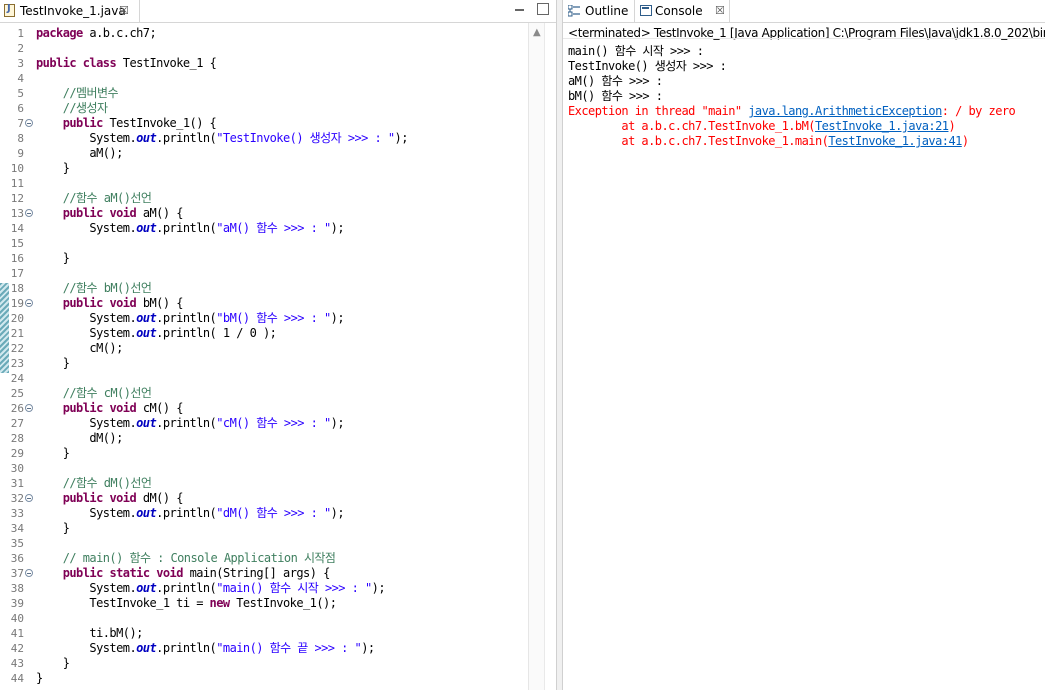  I want to click on editor-tab-label: TestInvoke_1.java, so click(73, 11).